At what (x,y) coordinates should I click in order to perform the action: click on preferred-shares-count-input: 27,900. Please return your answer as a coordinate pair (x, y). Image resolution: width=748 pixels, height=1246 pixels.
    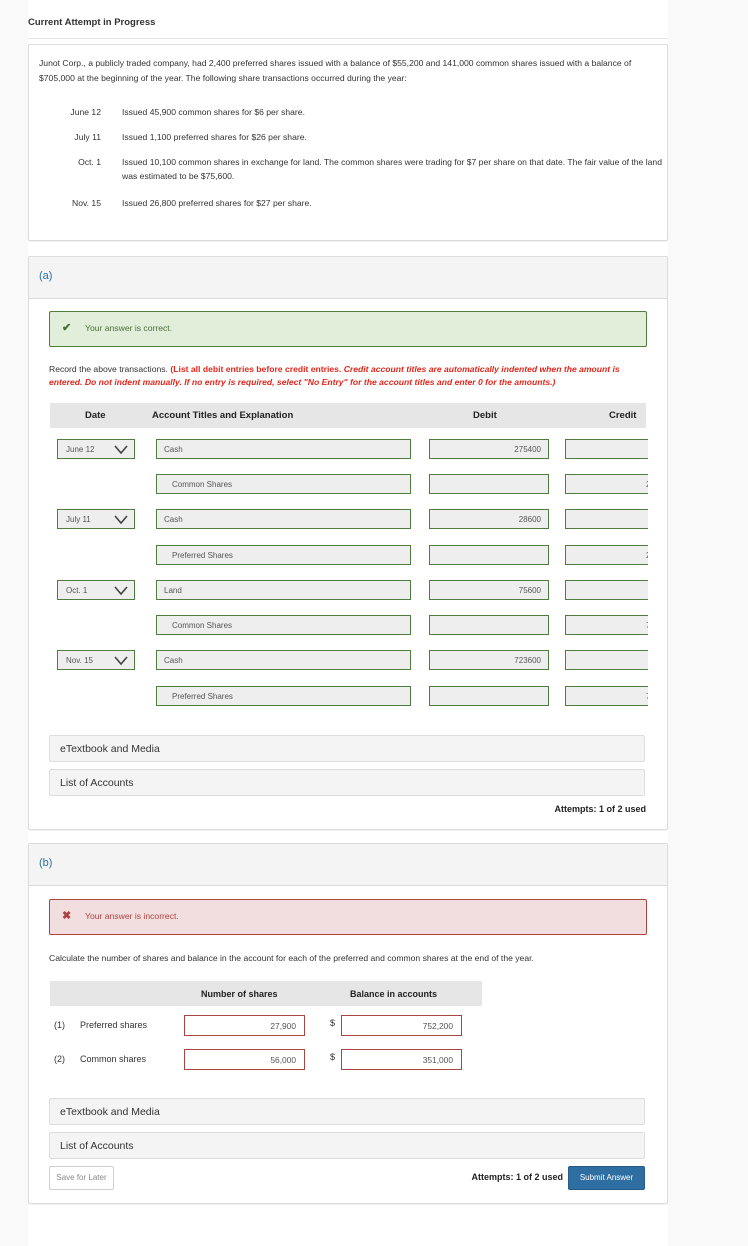
    Looking at the image, I should click on (244, 1025).